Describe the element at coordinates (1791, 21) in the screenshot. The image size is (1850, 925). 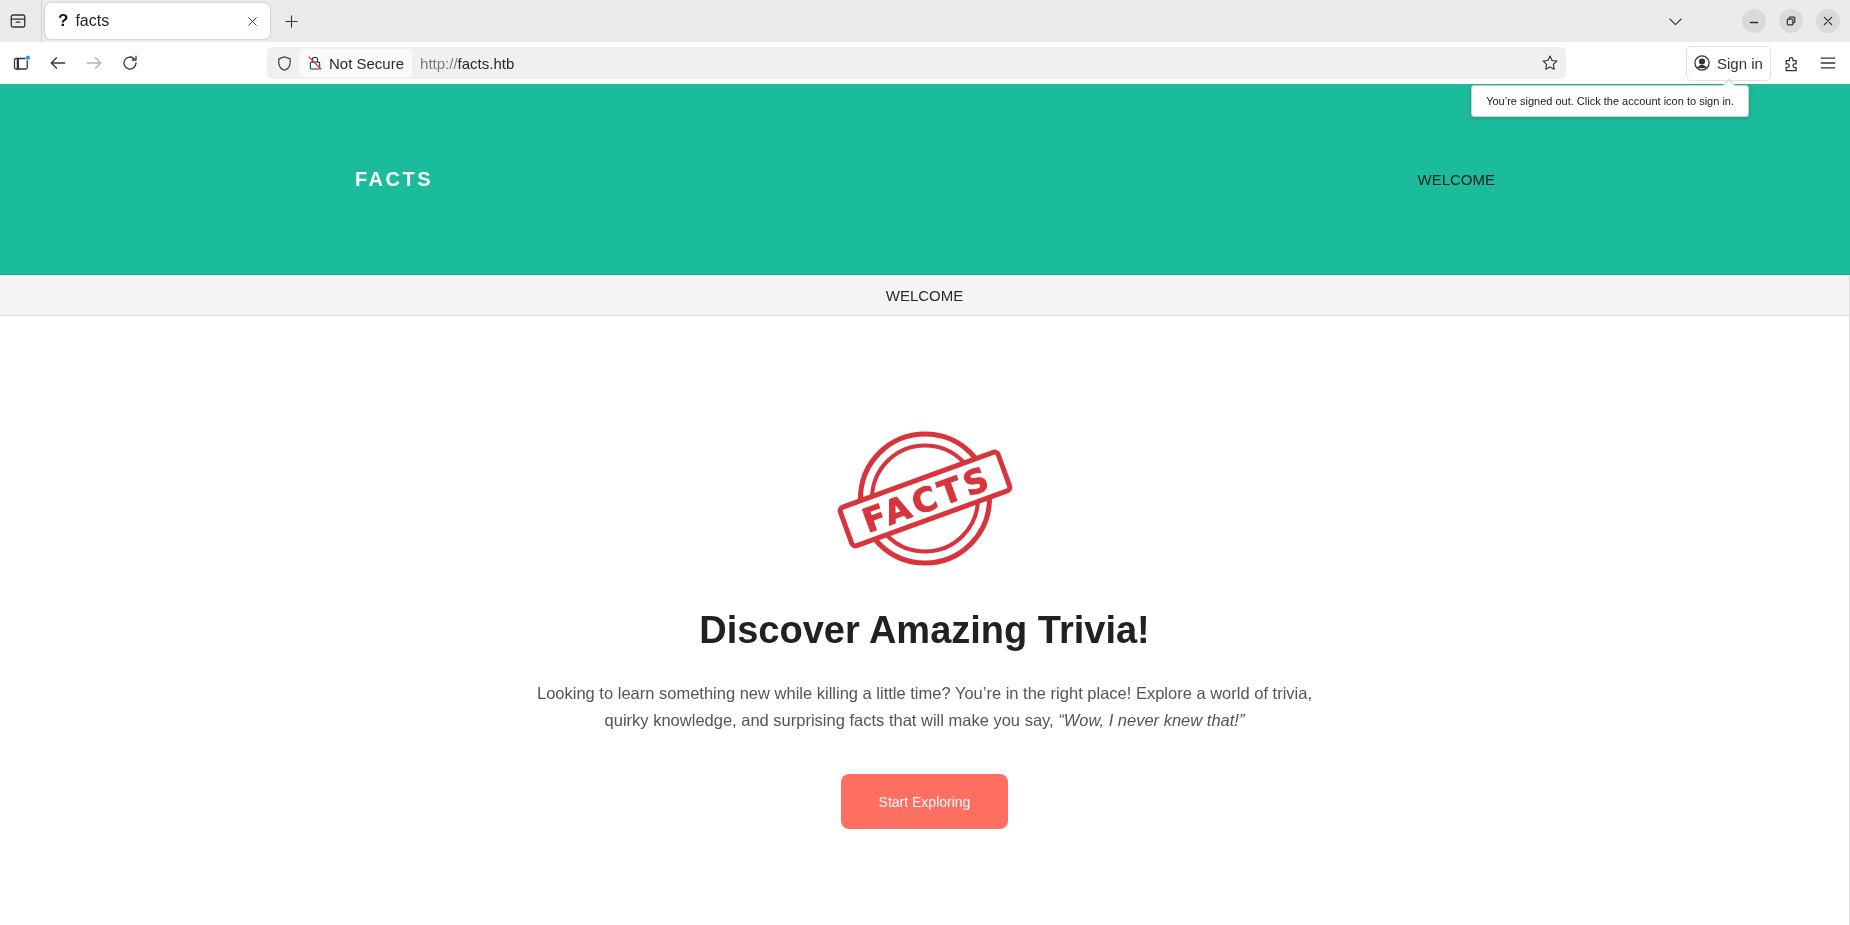
I see `restore-icon` at that location.